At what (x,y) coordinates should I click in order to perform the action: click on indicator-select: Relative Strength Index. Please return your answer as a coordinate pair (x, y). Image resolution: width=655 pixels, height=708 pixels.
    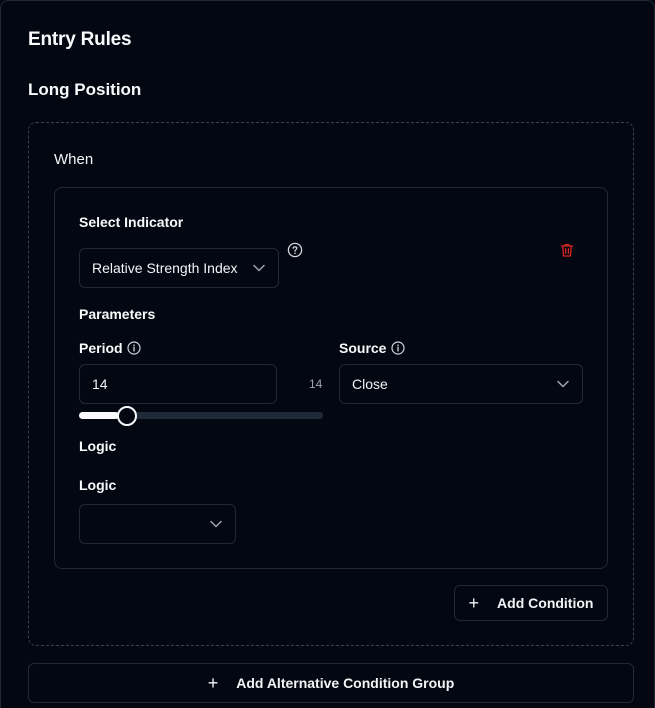
    Looking at the image, I should click on (179, 268).